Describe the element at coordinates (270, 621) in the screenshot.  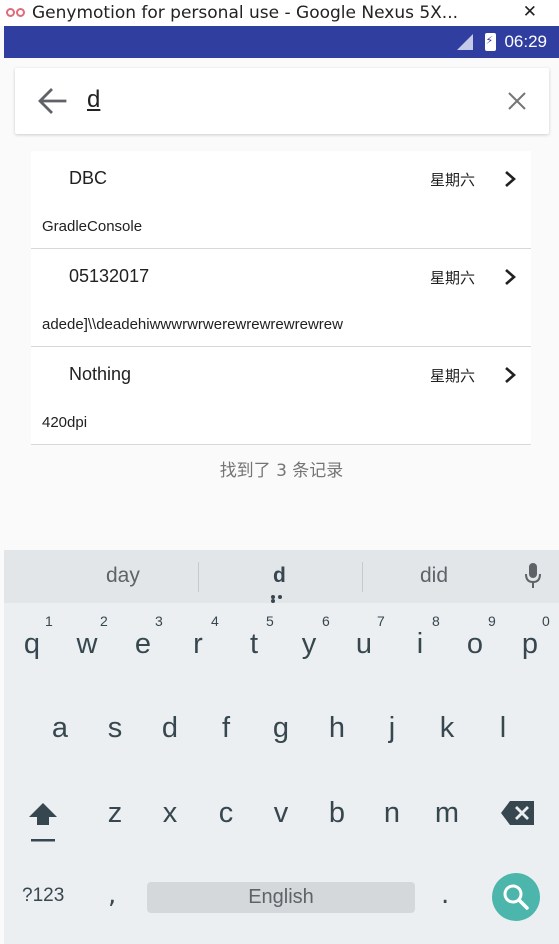
I see `key-hint: 5` at that location.